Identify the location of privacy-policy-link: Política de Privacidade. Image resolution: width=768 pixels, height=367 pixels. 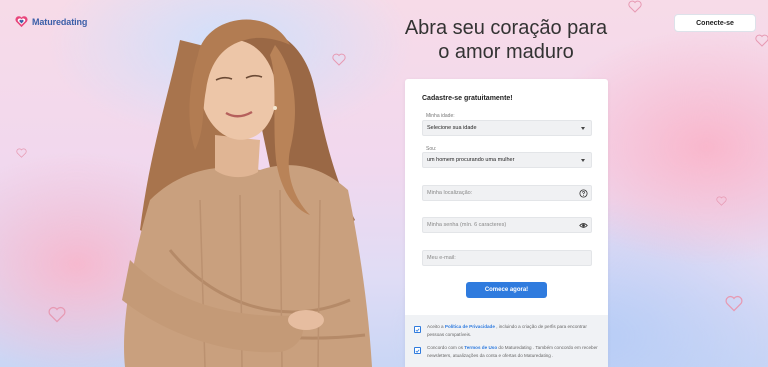
(470, 326).